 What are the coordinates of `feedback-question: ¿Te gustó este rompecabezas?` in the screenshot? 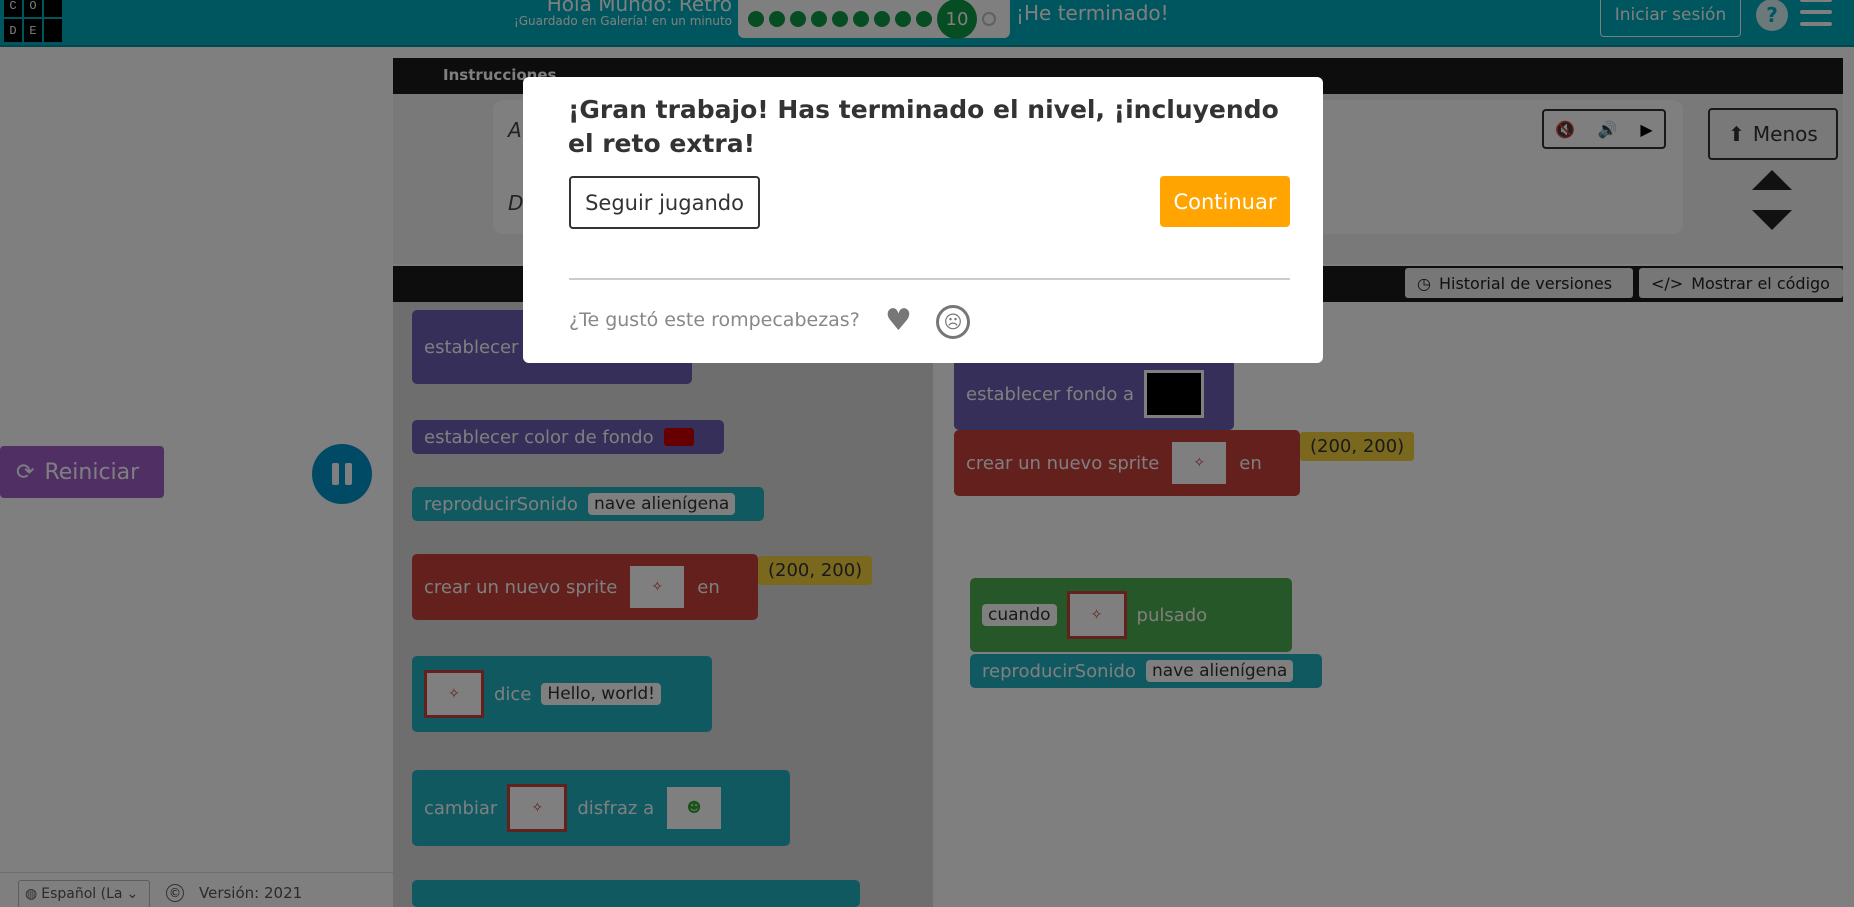 It's located at (714, 320).